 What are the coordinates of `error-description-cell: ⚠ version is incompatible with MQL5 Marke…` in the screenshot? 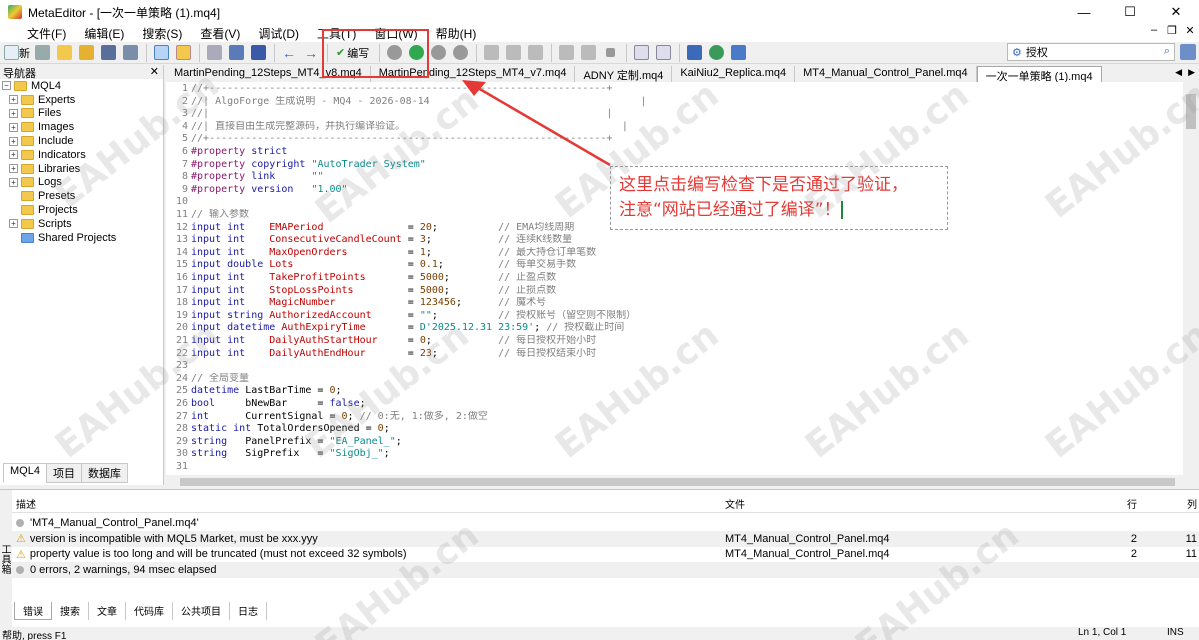 It's located at (367, 539).